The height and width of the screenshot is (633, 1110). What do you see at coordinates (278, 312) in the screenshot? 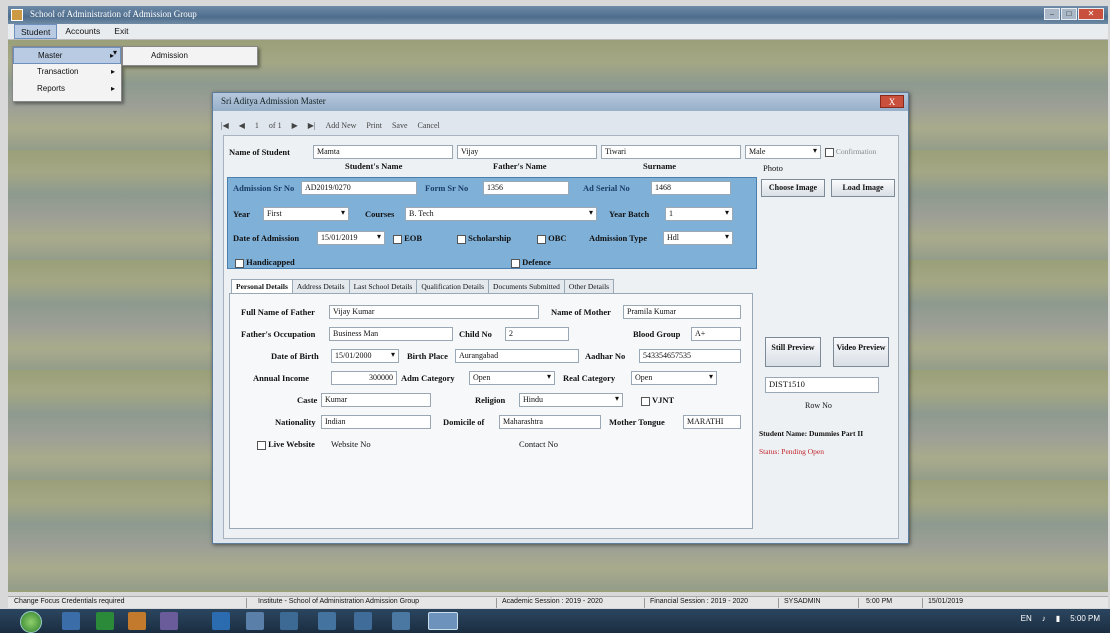
I see `father-full-name-label: Full Name of Father` at bounding box center [278, 312].